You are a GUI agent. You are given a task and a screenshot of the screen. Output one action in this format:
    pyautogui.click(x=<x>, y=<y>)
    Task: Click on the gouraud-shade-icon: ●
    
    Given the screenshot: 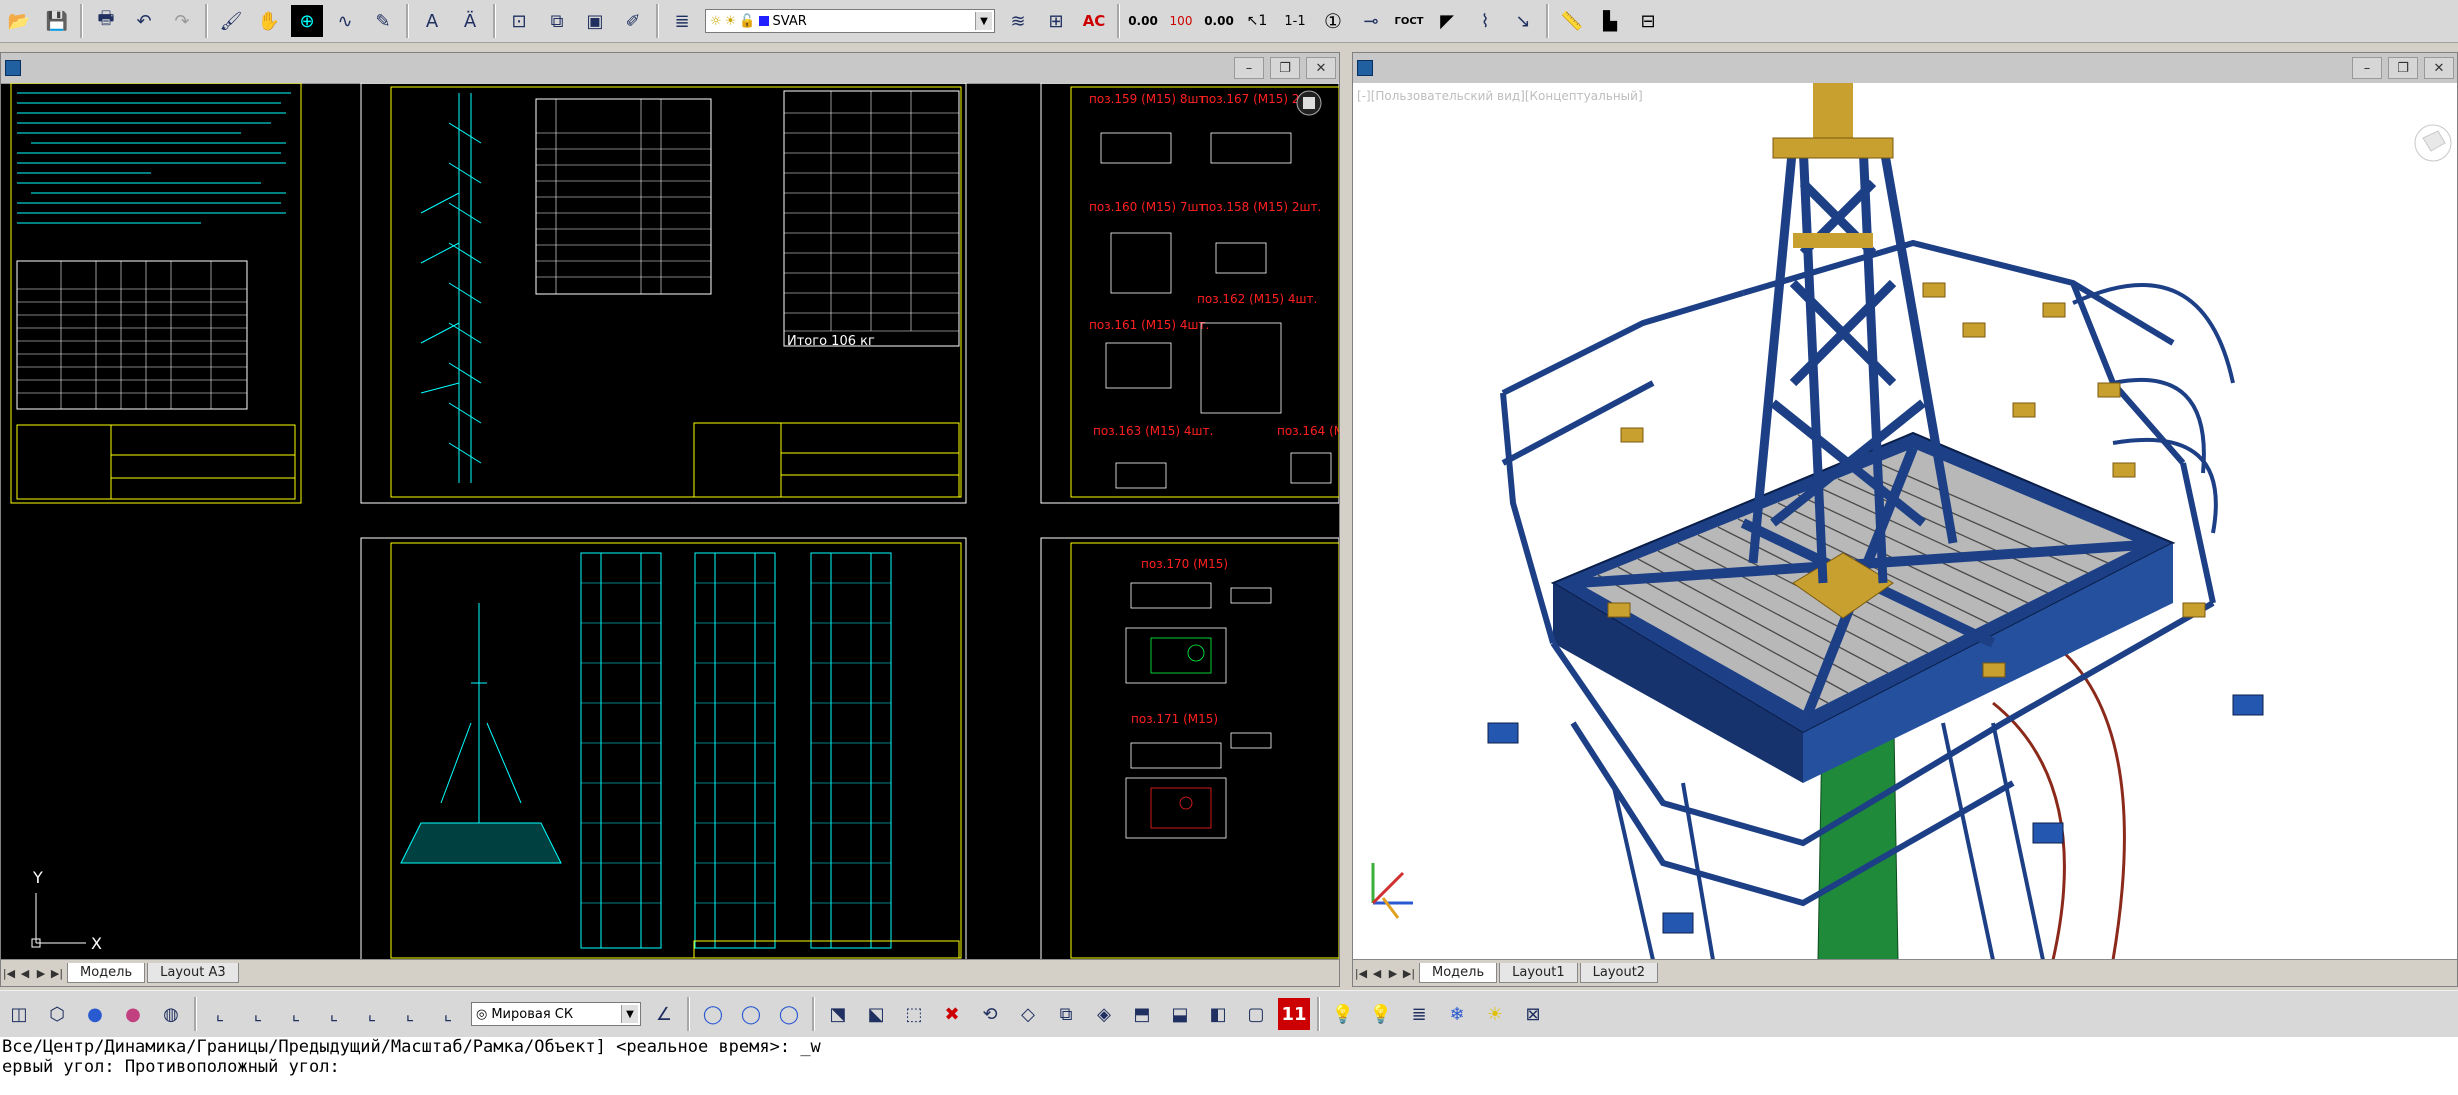 What is the action you would take?
    pyautogui.click(x=133, y=1014)
    